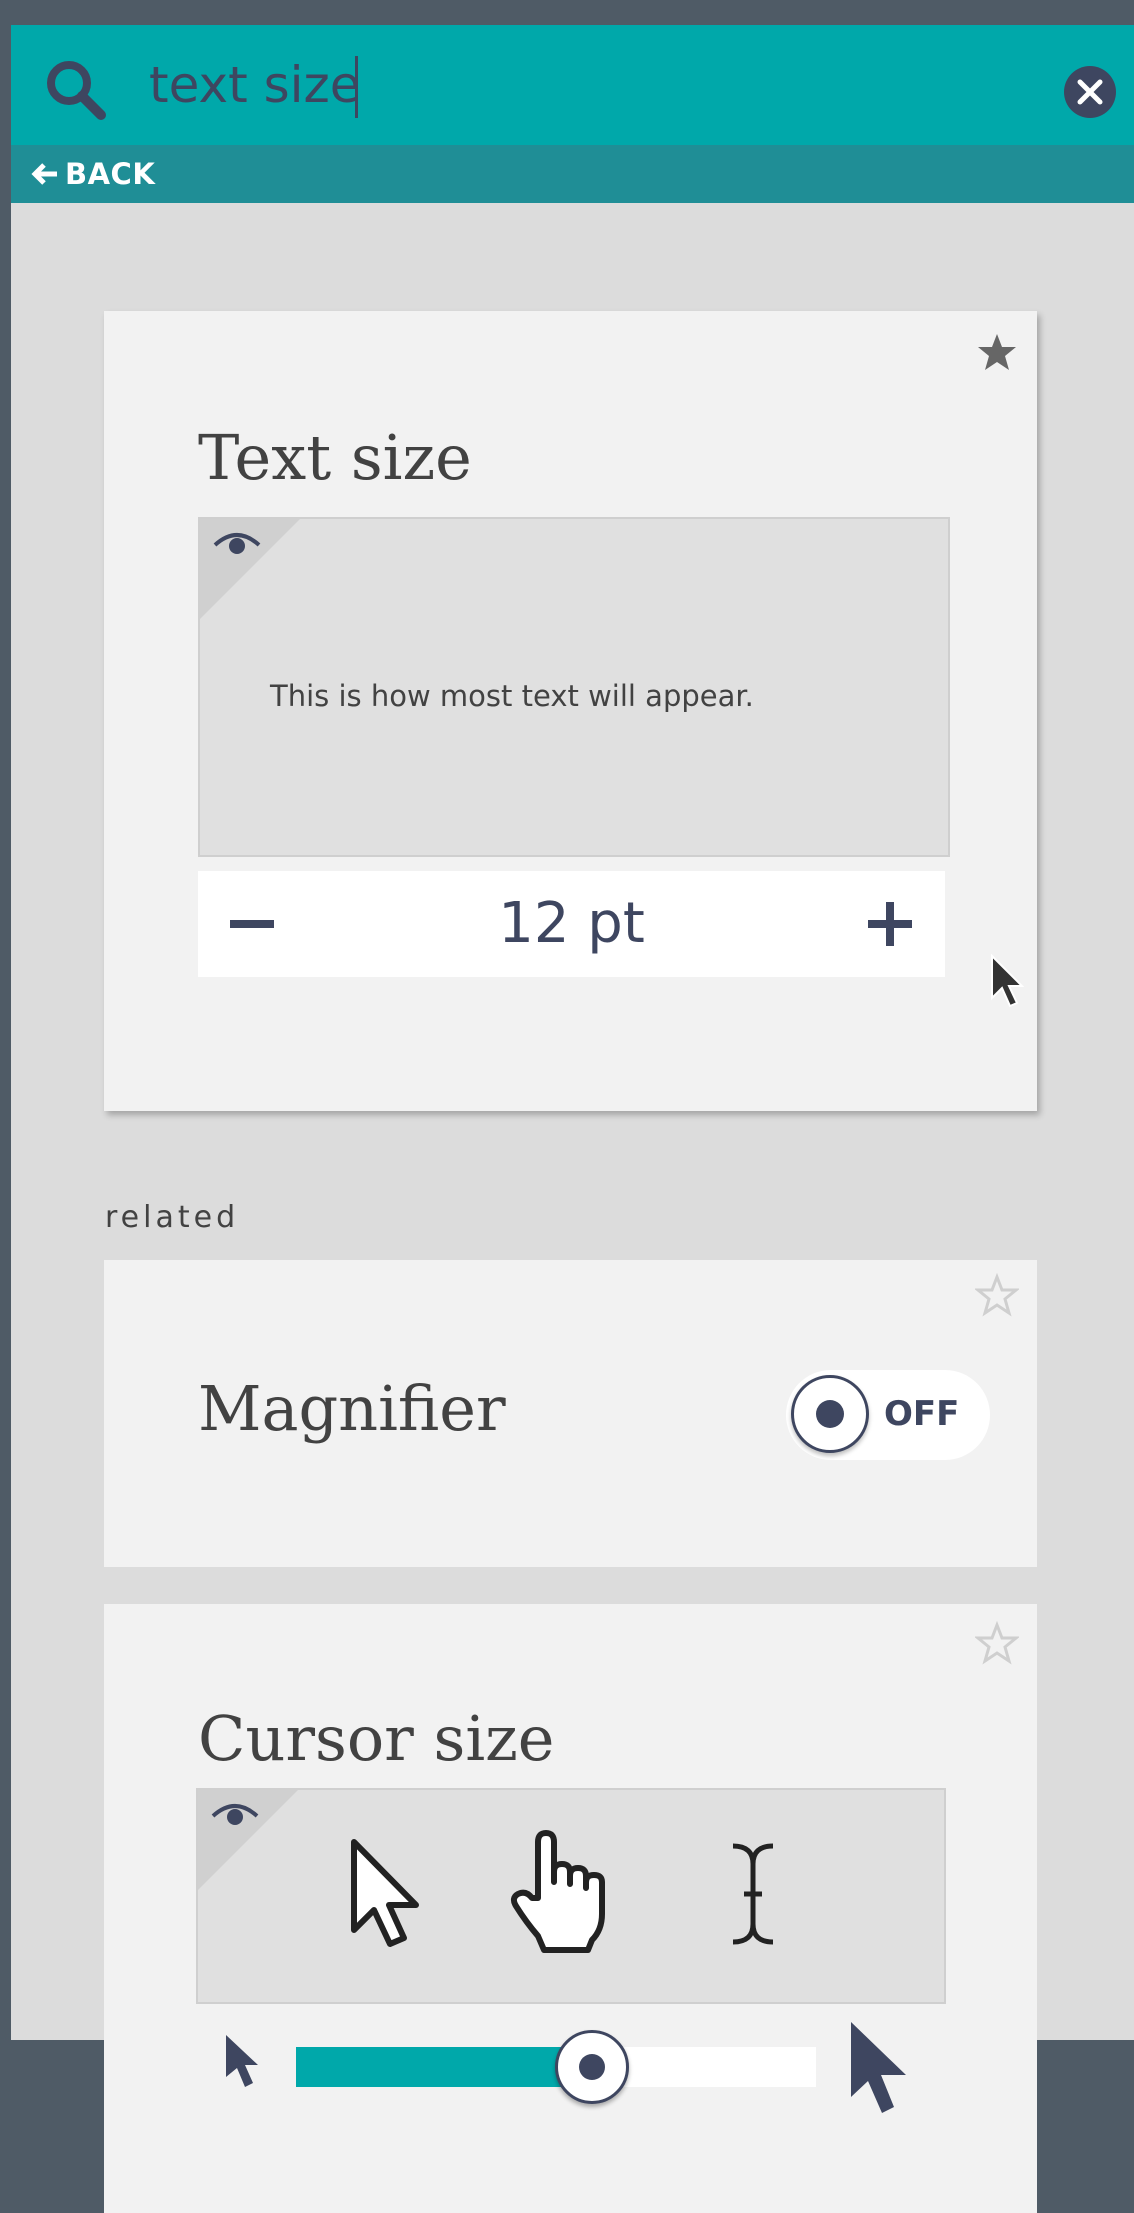 The height and width of the screenshot is (2213, 1134). I want to click on plus-icon, so click(890, 924).